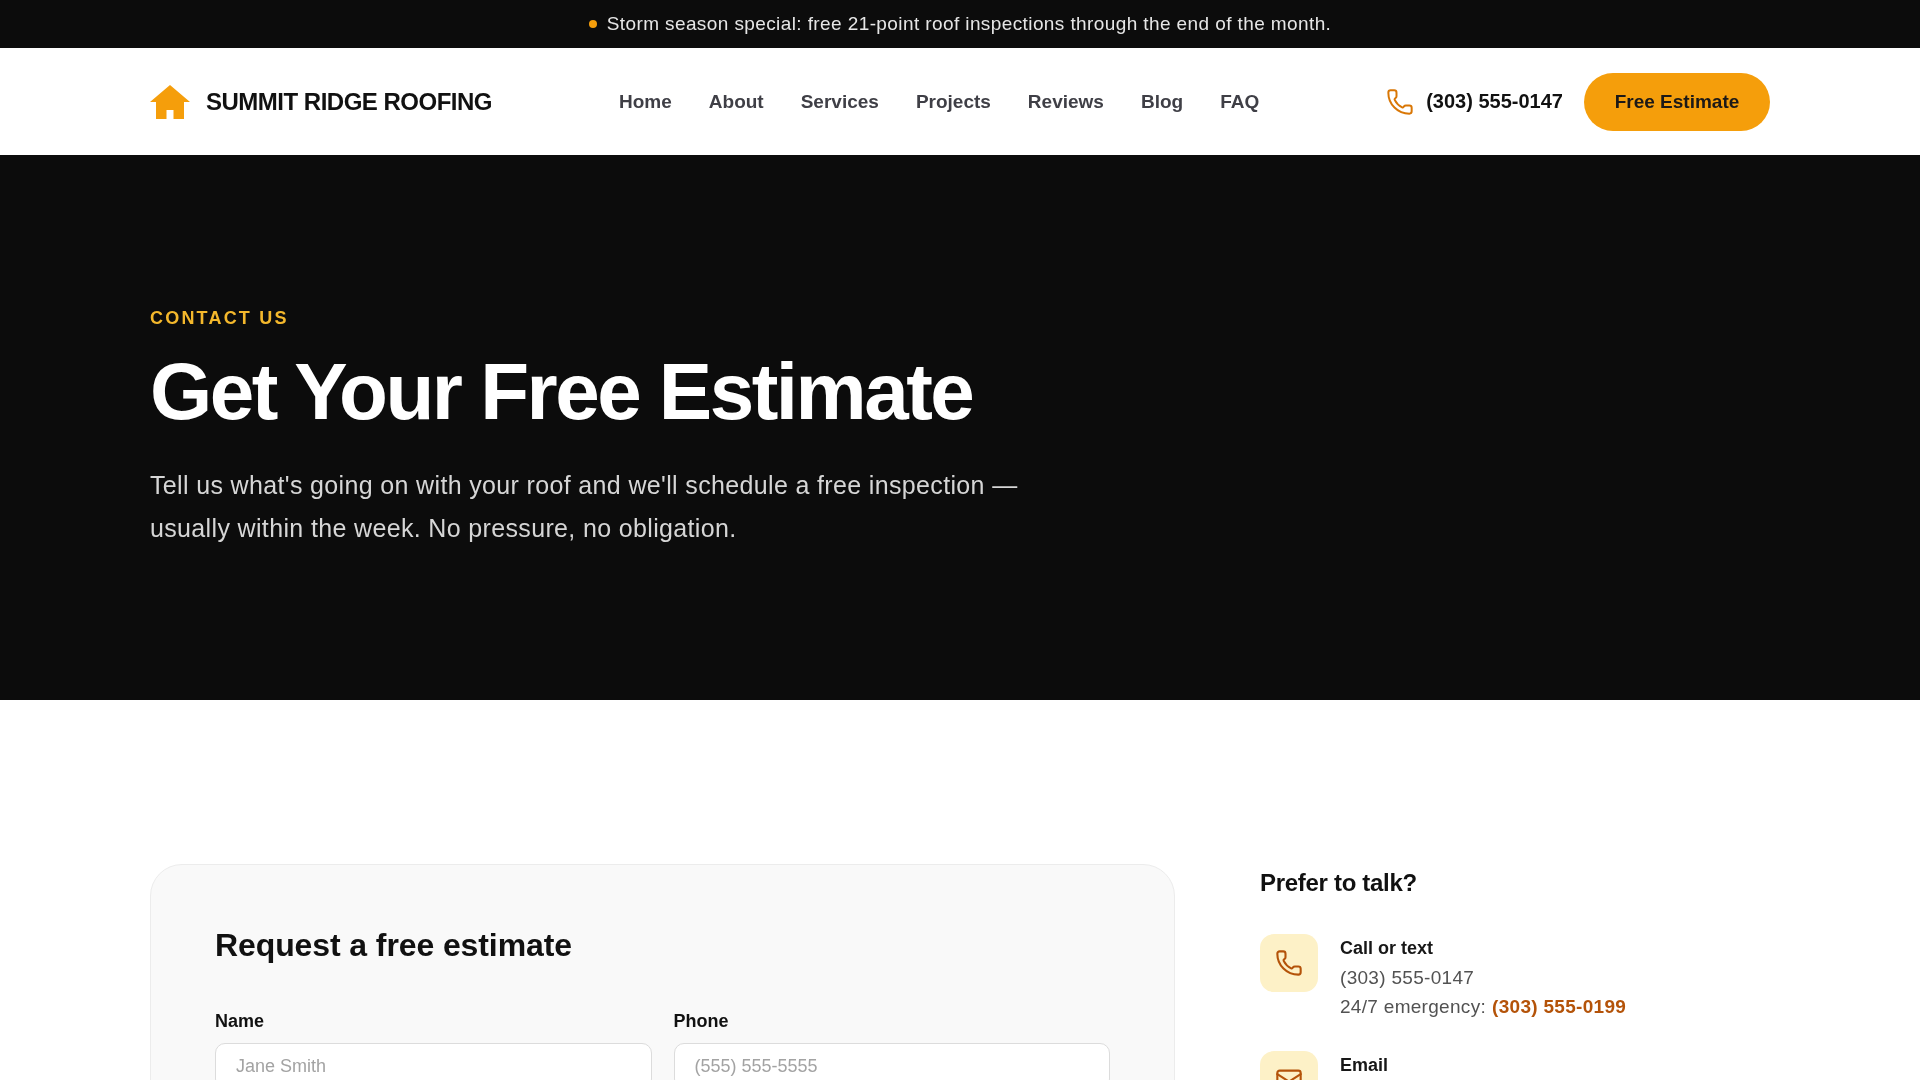  I want to click on contact-title: Prefer to talk?, so click(1339, 883).